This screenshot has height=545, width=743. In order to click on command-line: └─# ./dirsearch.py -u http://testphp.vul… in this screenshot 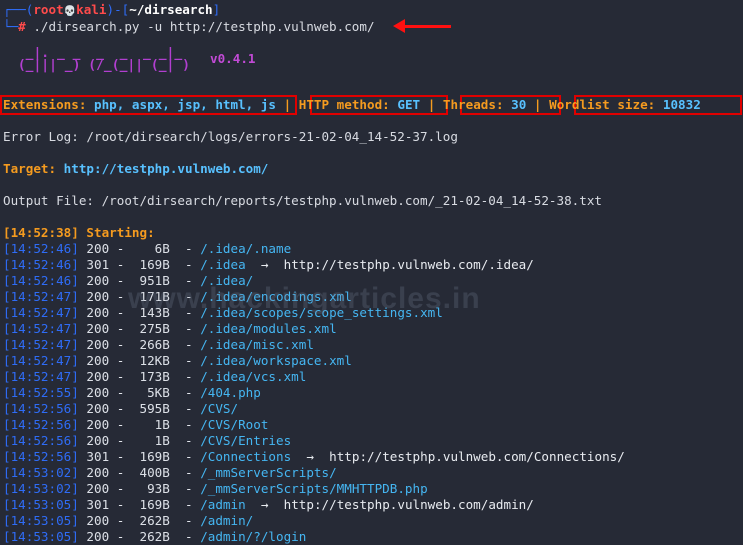, I will do `click(189, 27)`.